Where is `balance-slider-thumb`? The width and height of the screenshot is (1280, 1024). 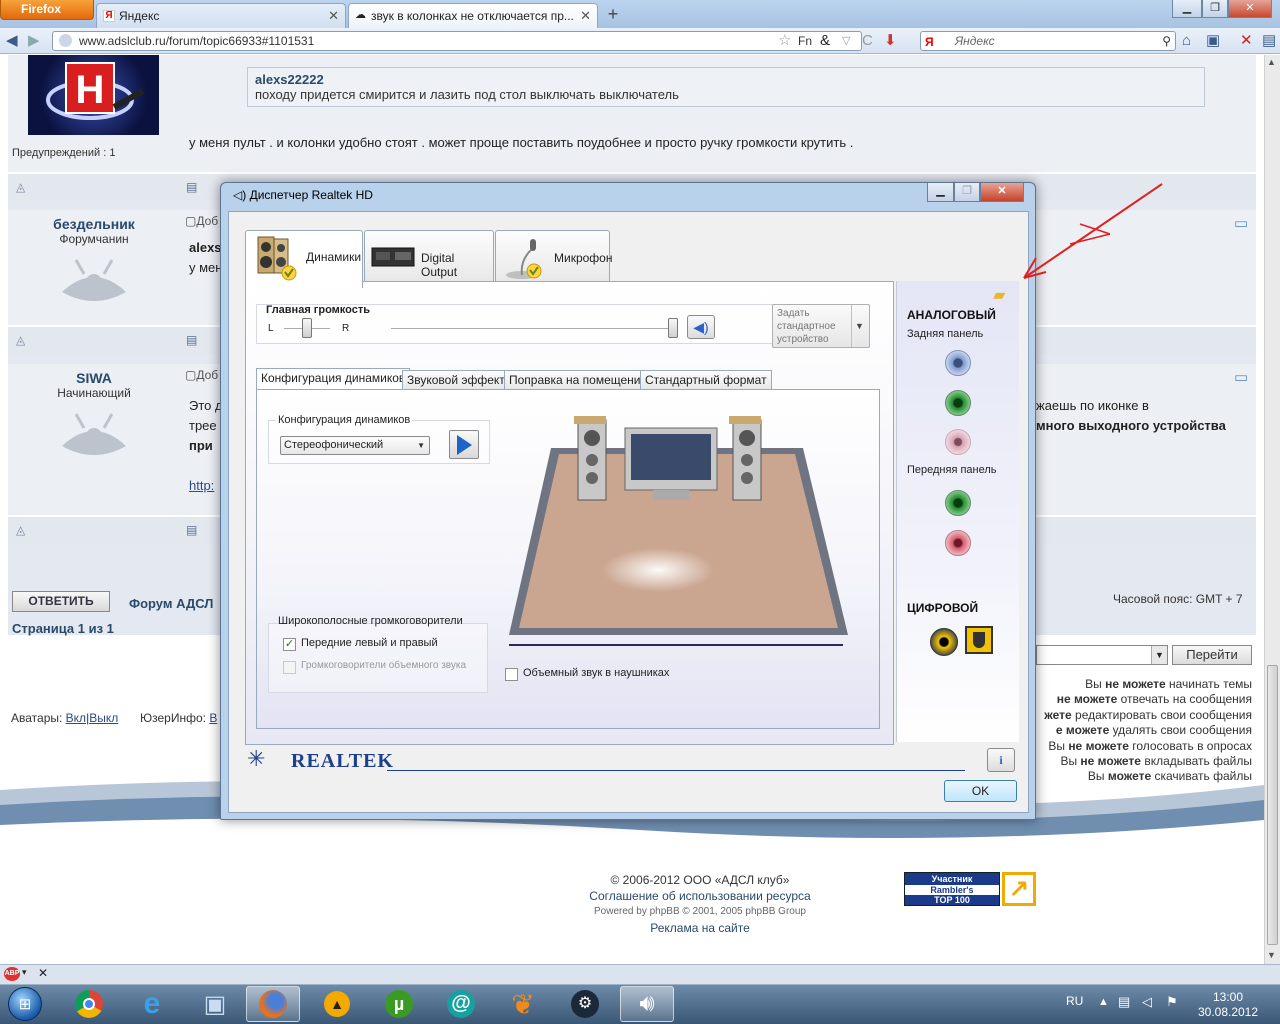 balance-slider-thumb is located at coordinates (307, 328).